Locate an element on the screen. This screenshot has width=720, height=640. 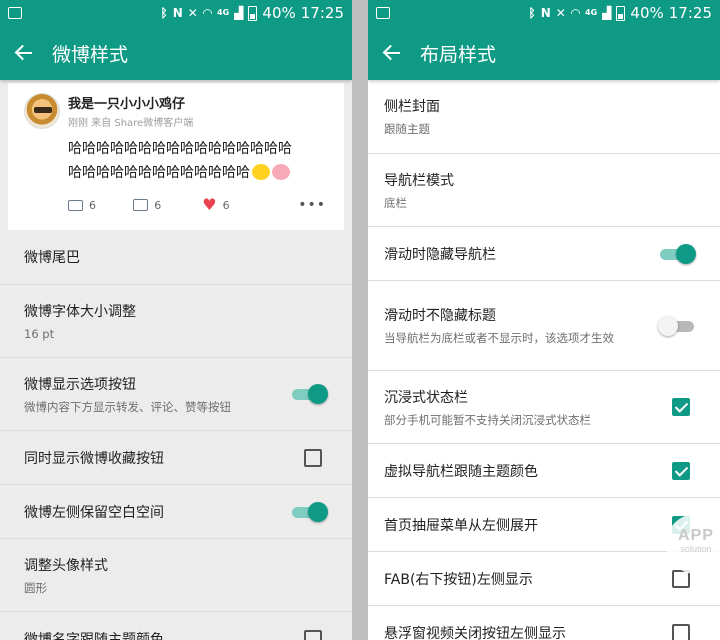
left-space-switch is located at coordinates (309, 512).